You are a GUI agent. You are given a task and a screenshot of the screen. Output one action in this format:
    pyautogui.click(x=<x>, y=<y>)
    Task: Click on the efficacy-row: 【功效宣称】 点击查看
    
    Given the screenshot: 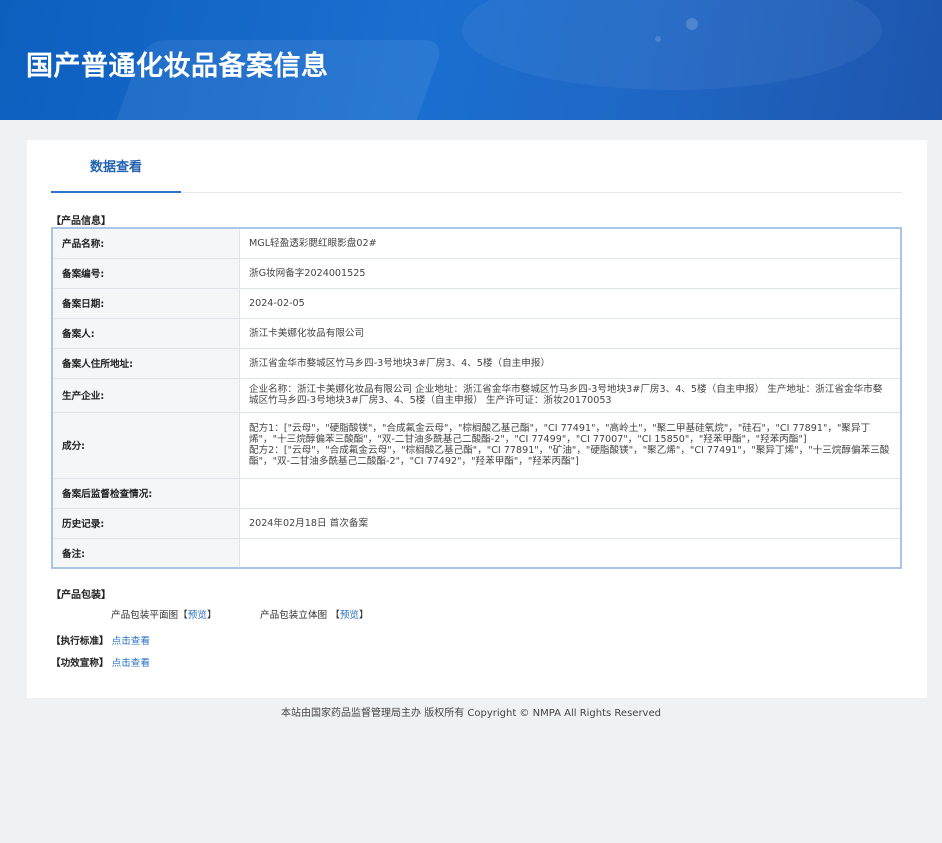 What is the action you would take?
    pyautogui.click(x=100, y=662)
    